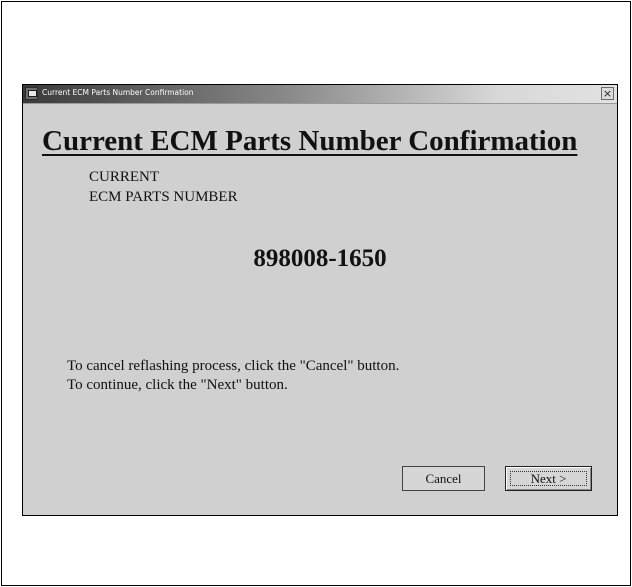  What do you see at coordinates (320, 94) in the screenshot?
I see `title-bar: Current ECM Parts Number Confirmation ×` at bounding box center [320, 94].